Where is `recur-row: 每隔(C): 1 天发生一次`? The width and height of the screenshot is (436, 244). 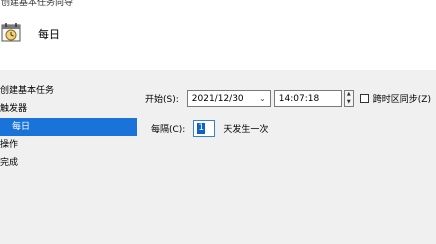 recur-row: 每隔(C): 1 天发生一次 is located at coordinates (209, 128).